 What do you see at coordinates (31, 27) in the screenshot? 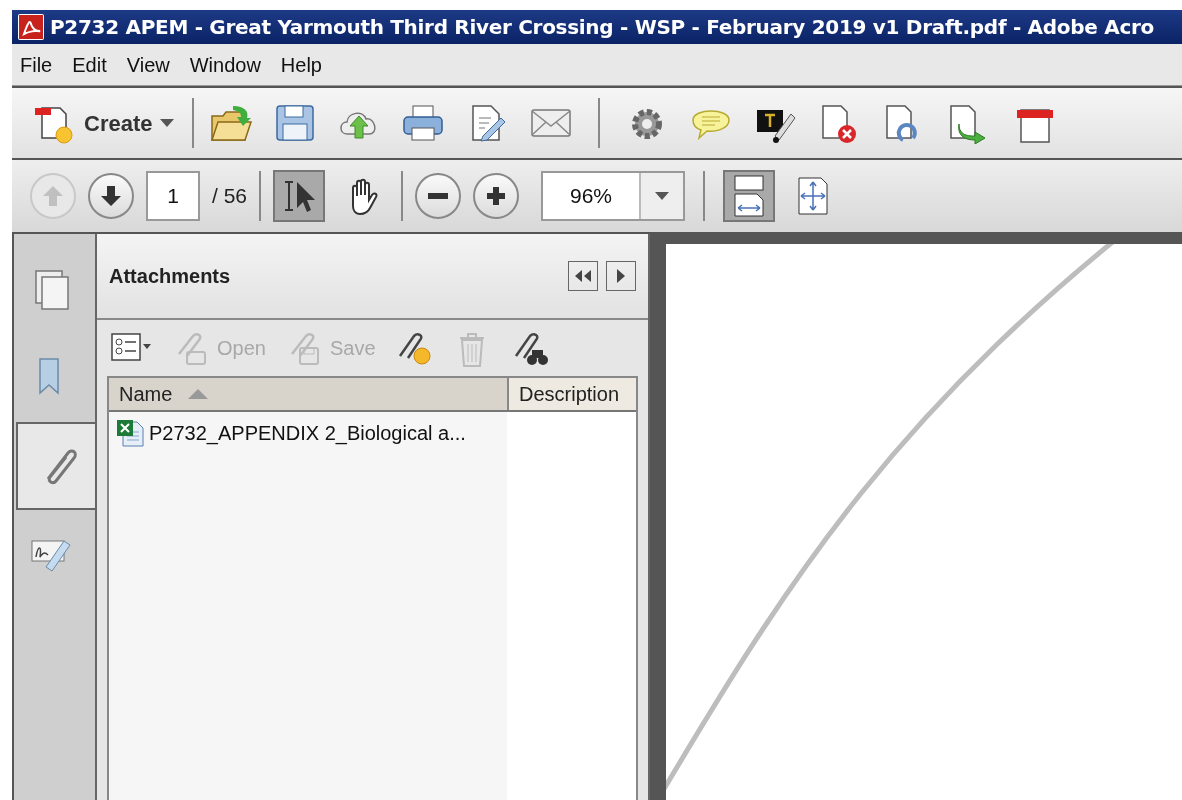
I see `pdf-icon` at bounding box center [31, 27].